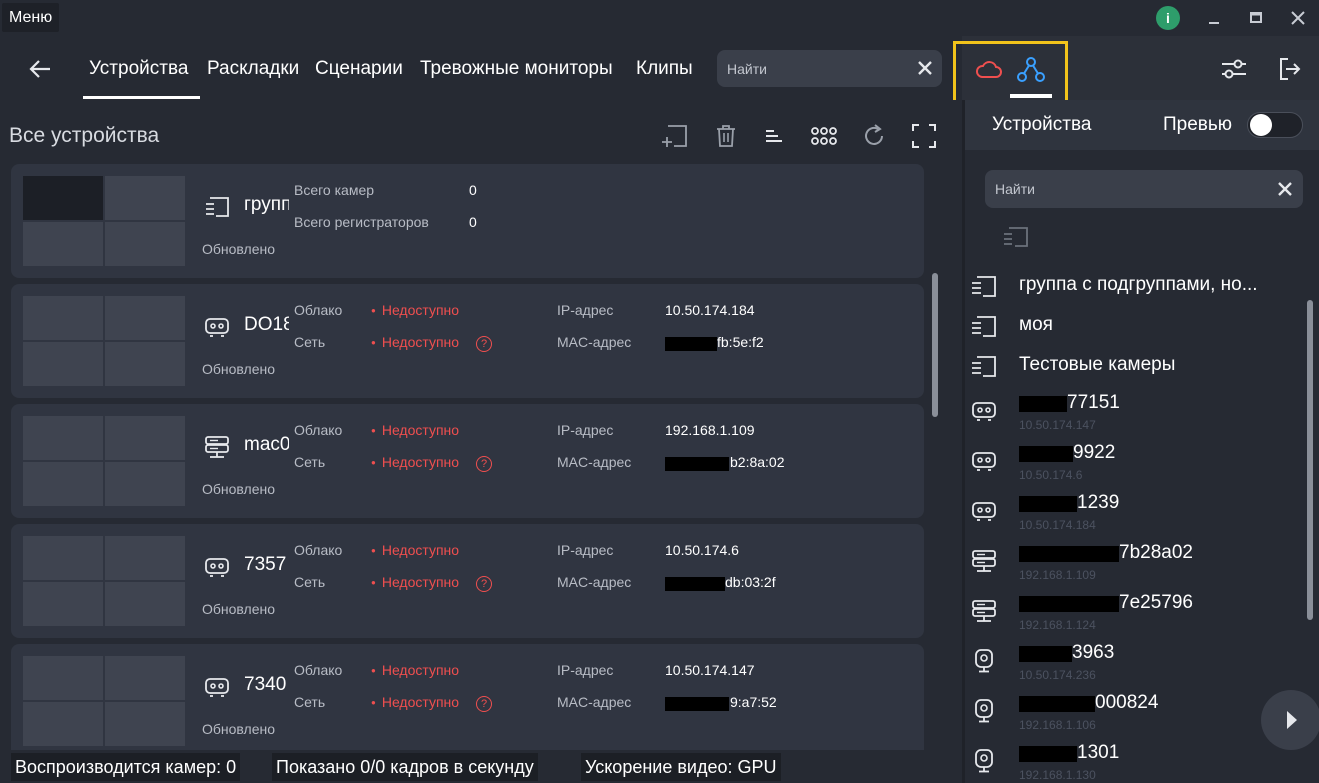  What do you see at coordinates (1285, 191) in the screenshot?
I see `clear-tree-search-icon` at bounding box center [1285, 191].